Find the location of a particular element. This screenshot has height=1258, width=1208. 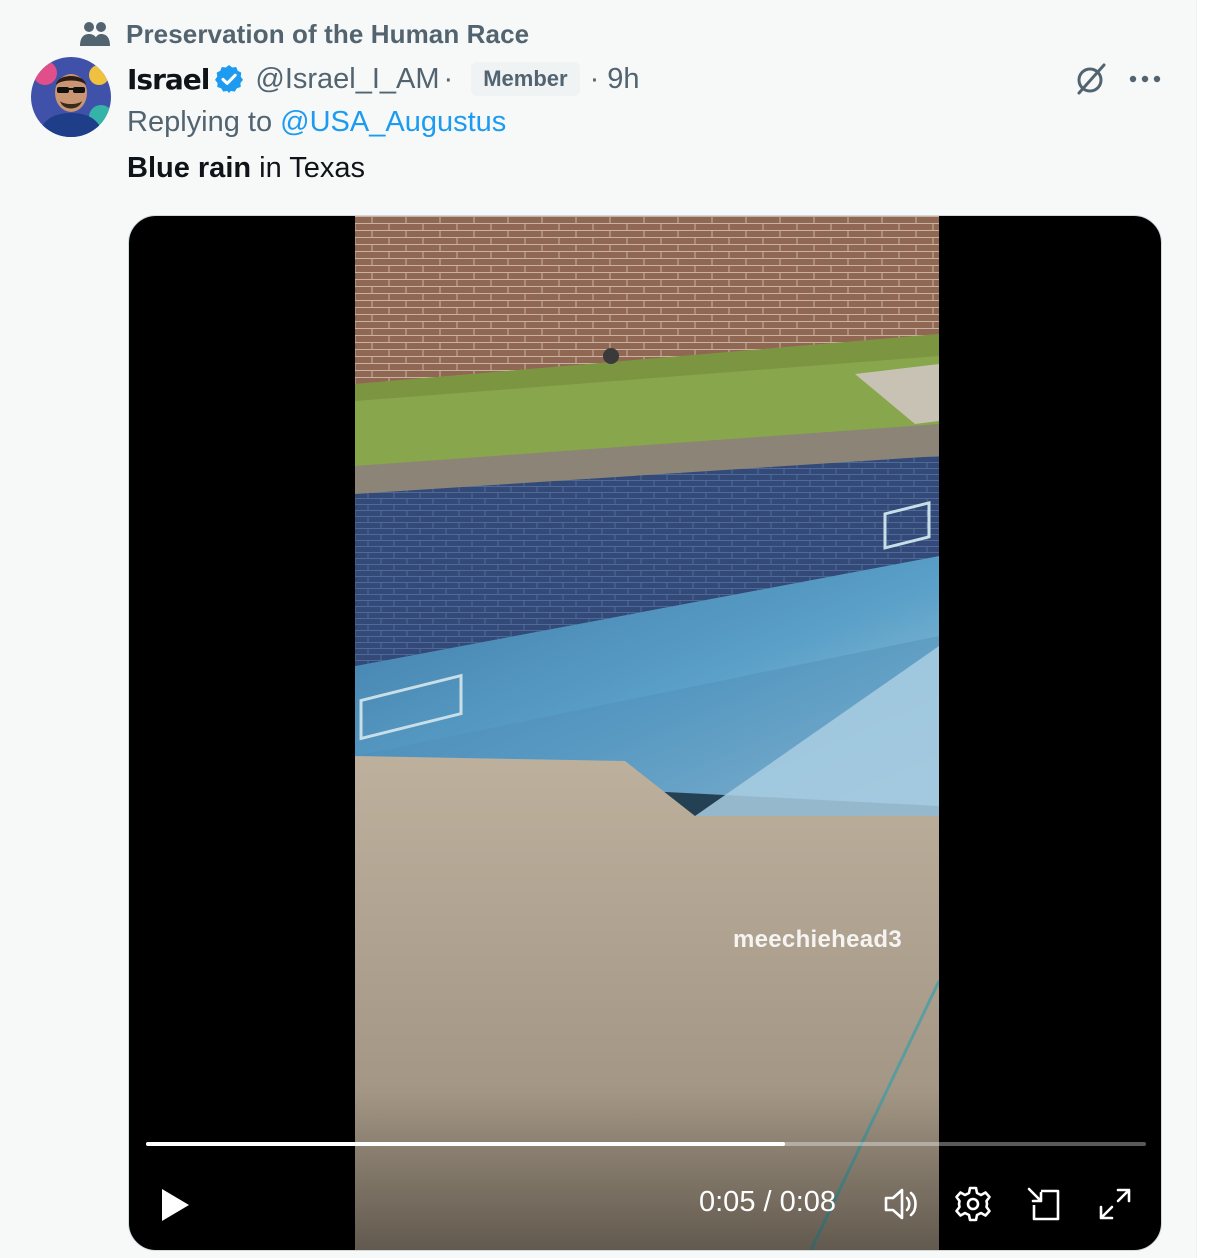

verified-badge-icon is located at coordinates (230, 79).